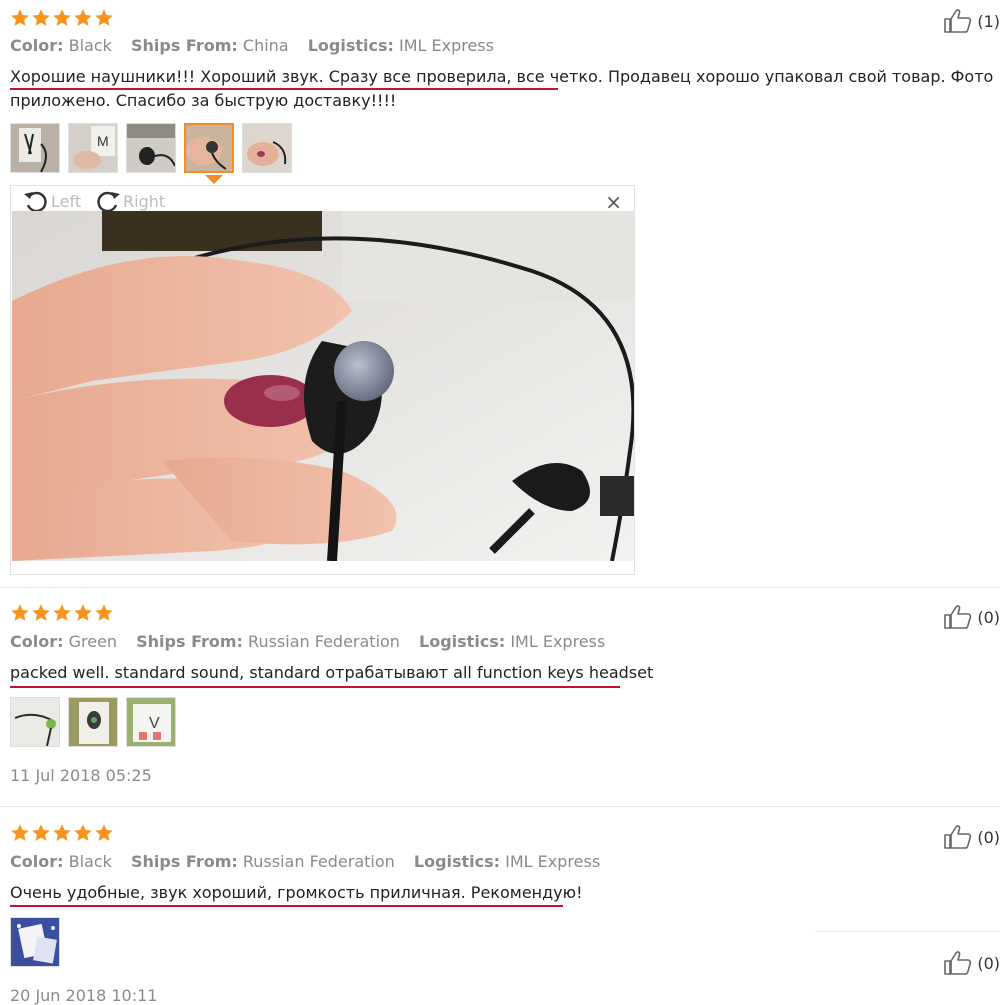 The width and height of the screenshot is (1000, 1005). I want to click on rotate-left-label: Left, so click(66, 201).